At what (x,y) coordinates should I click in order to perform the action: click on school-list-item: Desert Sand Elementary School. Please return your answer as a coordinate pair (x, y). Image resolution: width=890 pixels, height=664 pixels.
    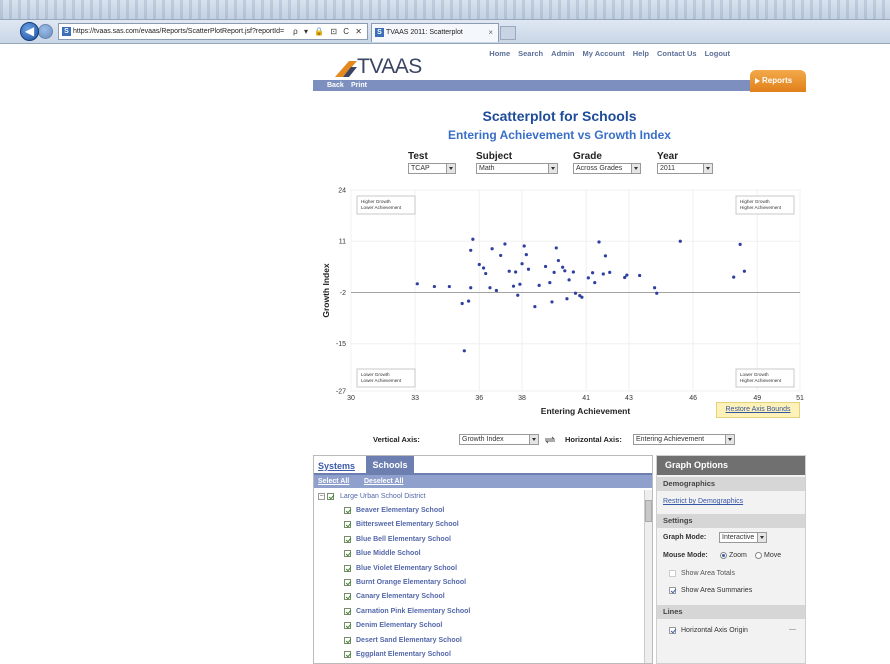
    Looking at the image, I should click on (403, 641).